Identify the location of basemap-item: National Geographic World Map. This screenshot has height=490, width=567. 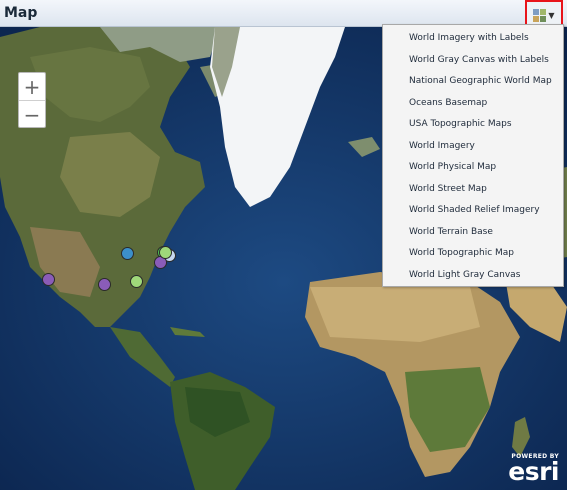
(473, 82).